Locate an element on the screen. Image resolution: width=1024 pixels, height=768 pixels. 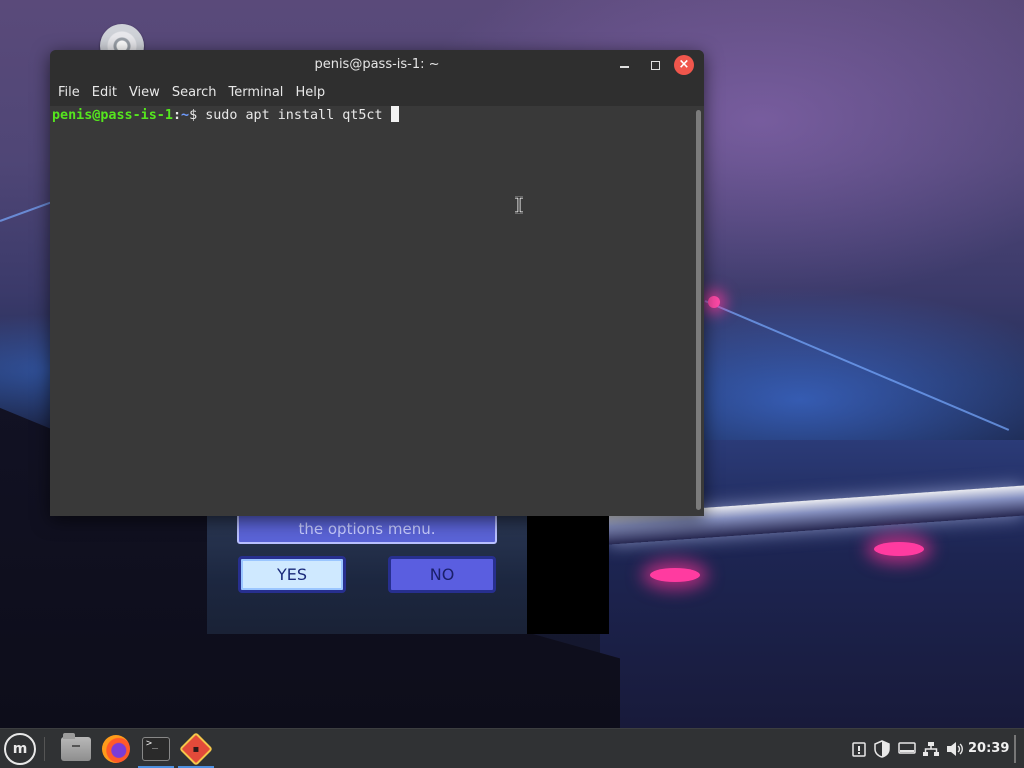
maximize-icon is located at coordinates (655, 65).